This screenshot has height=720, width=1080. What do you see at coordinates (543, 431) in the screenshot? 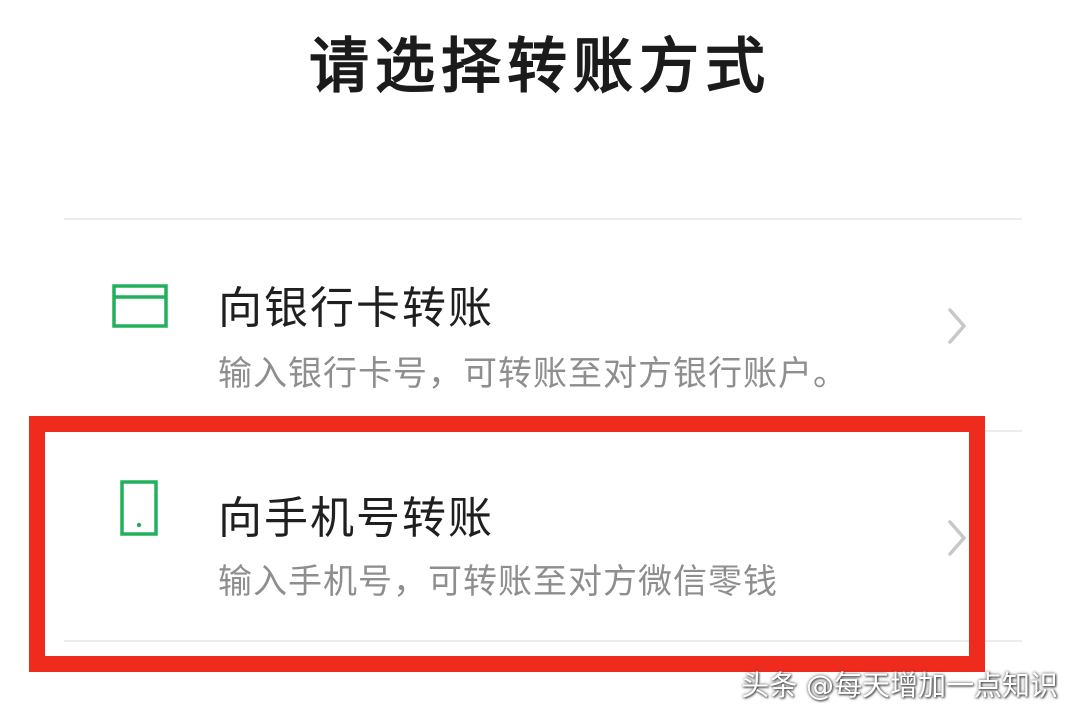
I see `middle-divider` at bounding box center [543, 431].